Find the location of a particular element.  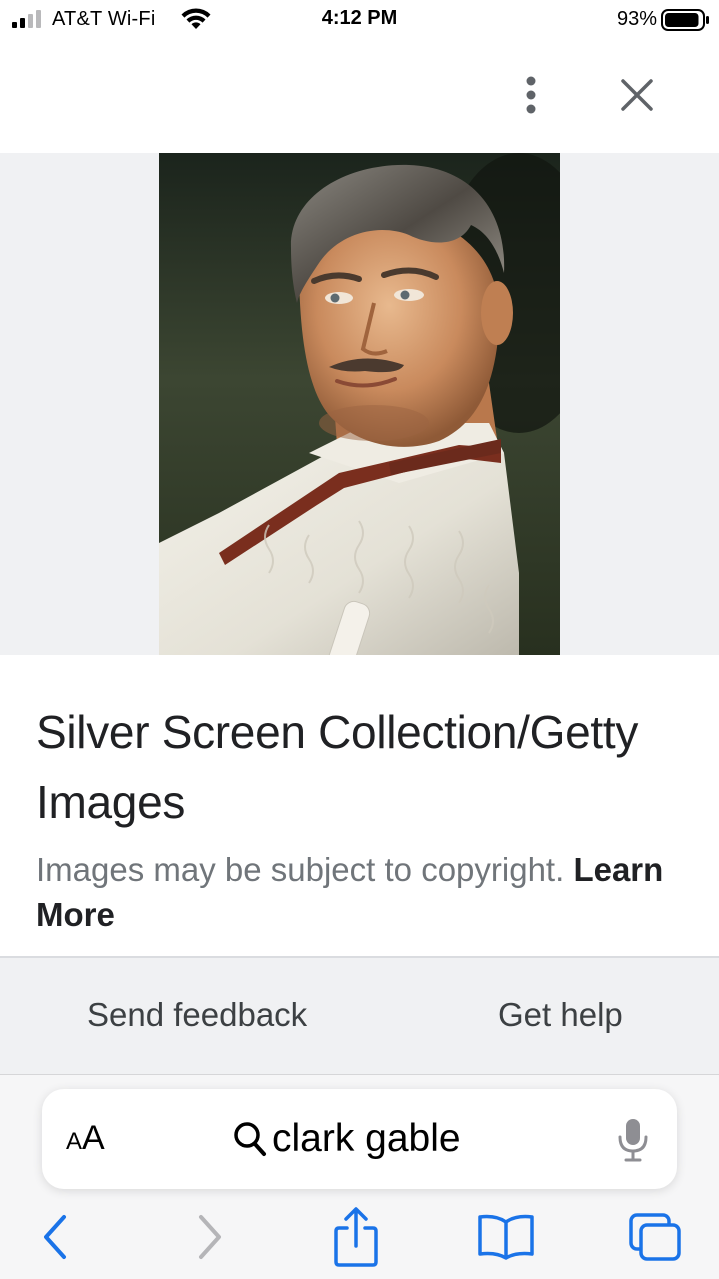

search-query-text: clark gable is located at coordinates (366, 1138).